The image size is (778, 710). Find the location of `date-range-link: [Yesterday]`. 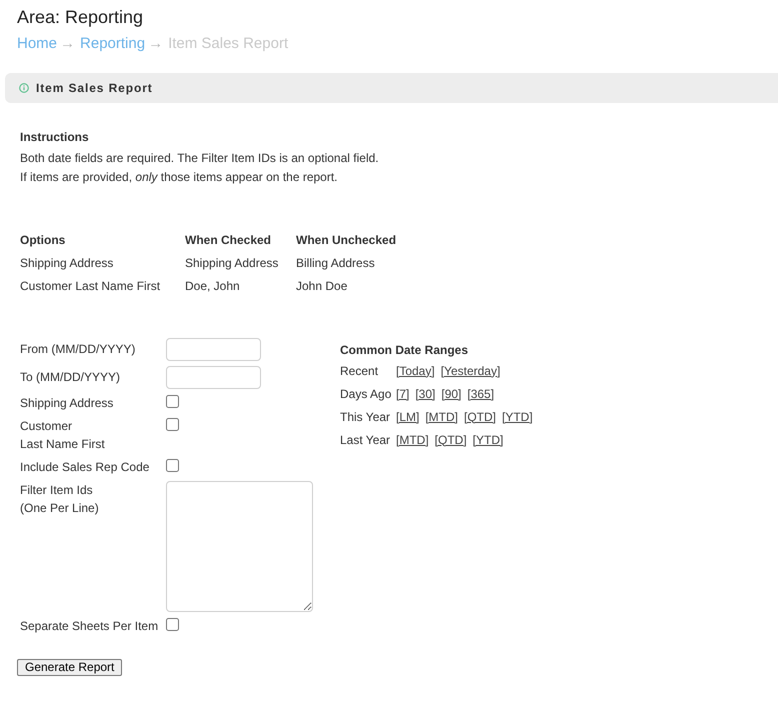

date-range-link: [Yesterday] is located at coordinates (470, 371).